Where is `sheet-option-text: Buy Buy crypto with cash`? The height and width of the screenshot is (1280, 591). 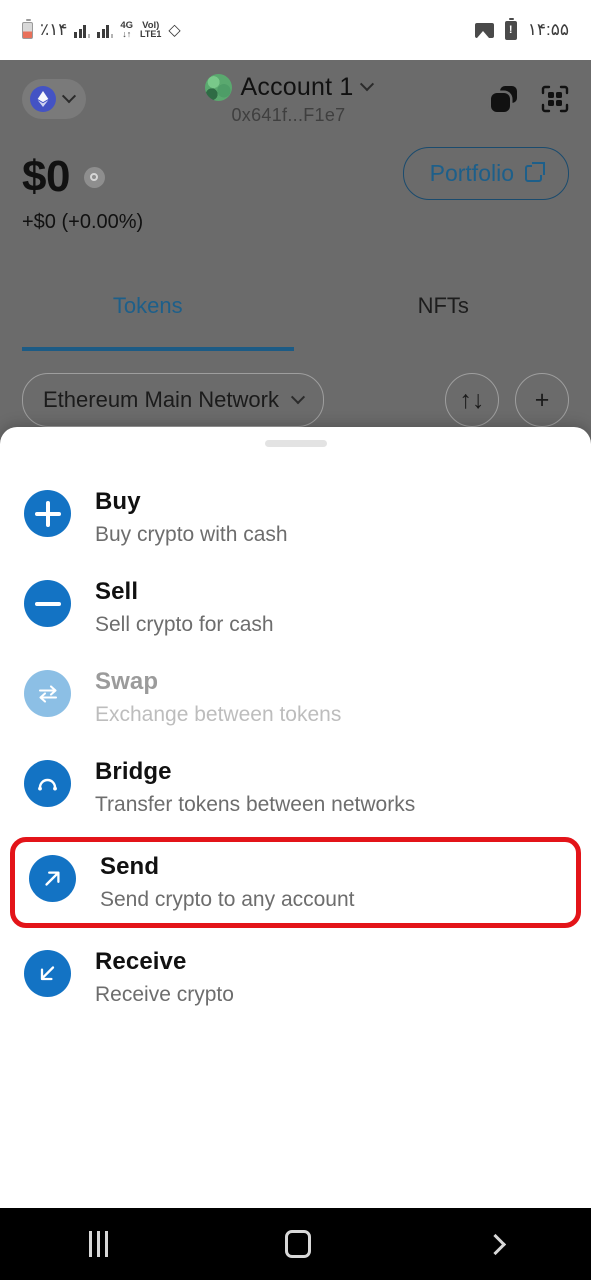
sheet-option-text: Buy Buy crypto with cash is located at coordinates (191, 517).